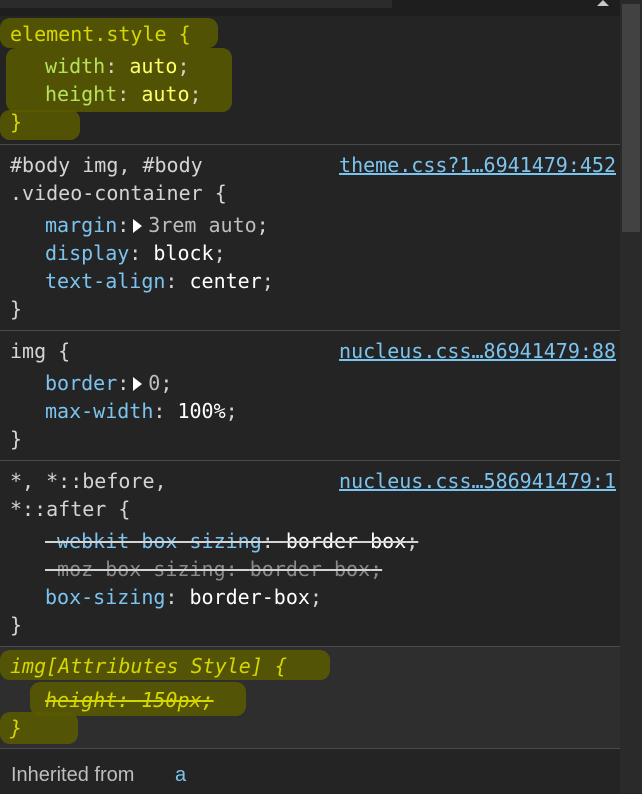 The height and width of the screenshot is (794, 642). I want to click on property-value: center, so click(226, 281).